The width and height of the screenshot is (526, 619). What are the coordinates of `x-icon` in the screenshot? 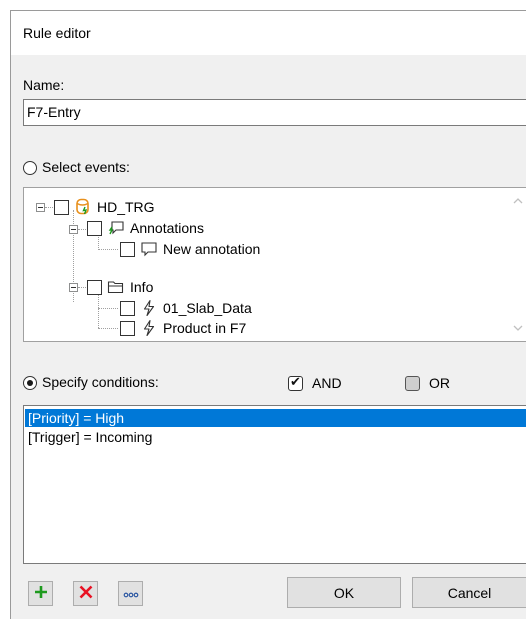 It's located at (86, 593).